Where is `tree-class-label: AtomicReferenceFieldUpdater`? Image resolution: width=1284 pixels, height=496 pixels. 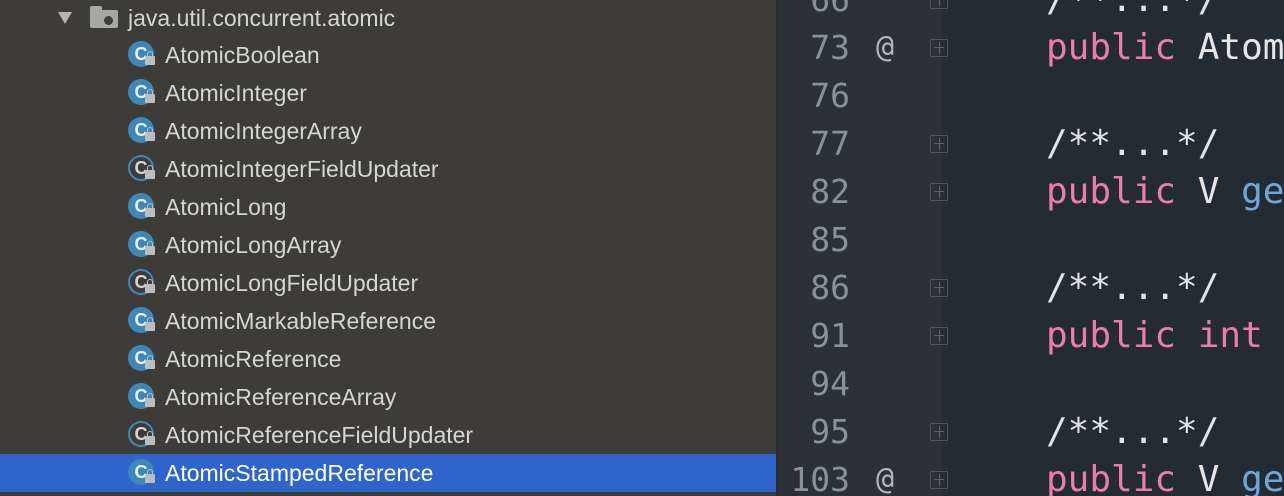
tree-class-label: AtomicReferenceFieldUpdater is located at coordinates (319, 435).